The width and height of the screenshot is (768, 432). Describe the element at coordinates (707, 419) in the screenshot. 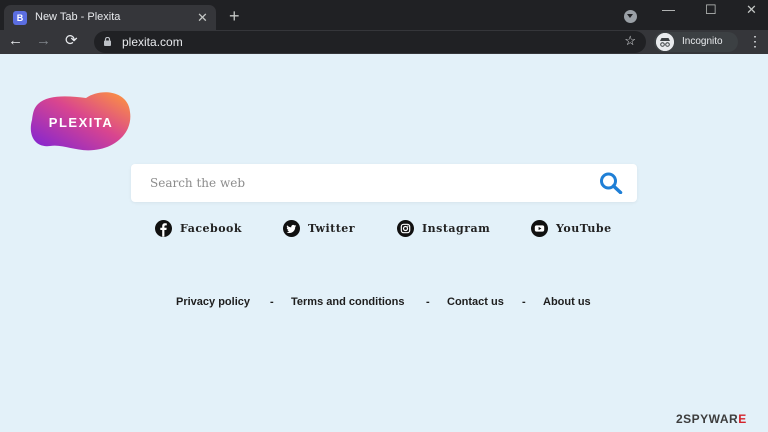

I see `watermark-brand: 2SPYWAR` at that location.